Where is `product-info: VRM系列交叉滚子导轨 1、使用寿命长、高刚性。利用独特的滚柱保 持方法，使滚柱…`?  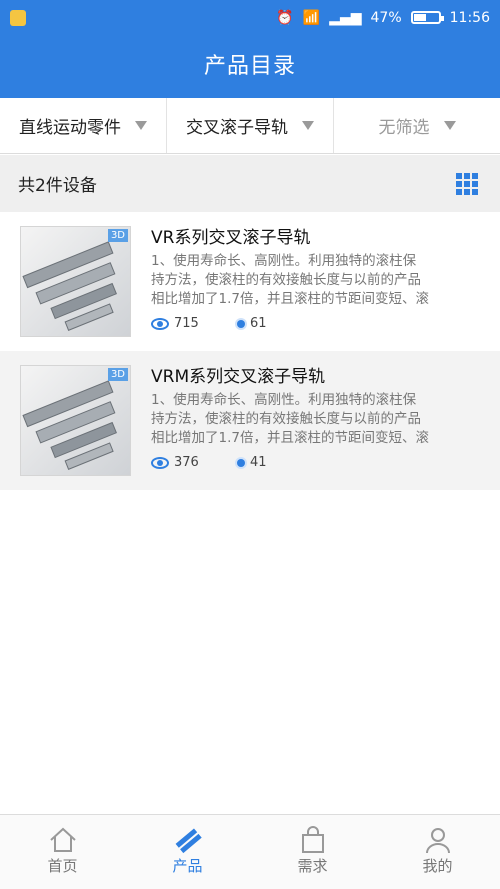
product-info: VRM系列交叉滚子导轨 1、使用寿命长、高刚性。利用独特的滚柱保 持方法，使滚柱… is located at coordinates (325, 427).